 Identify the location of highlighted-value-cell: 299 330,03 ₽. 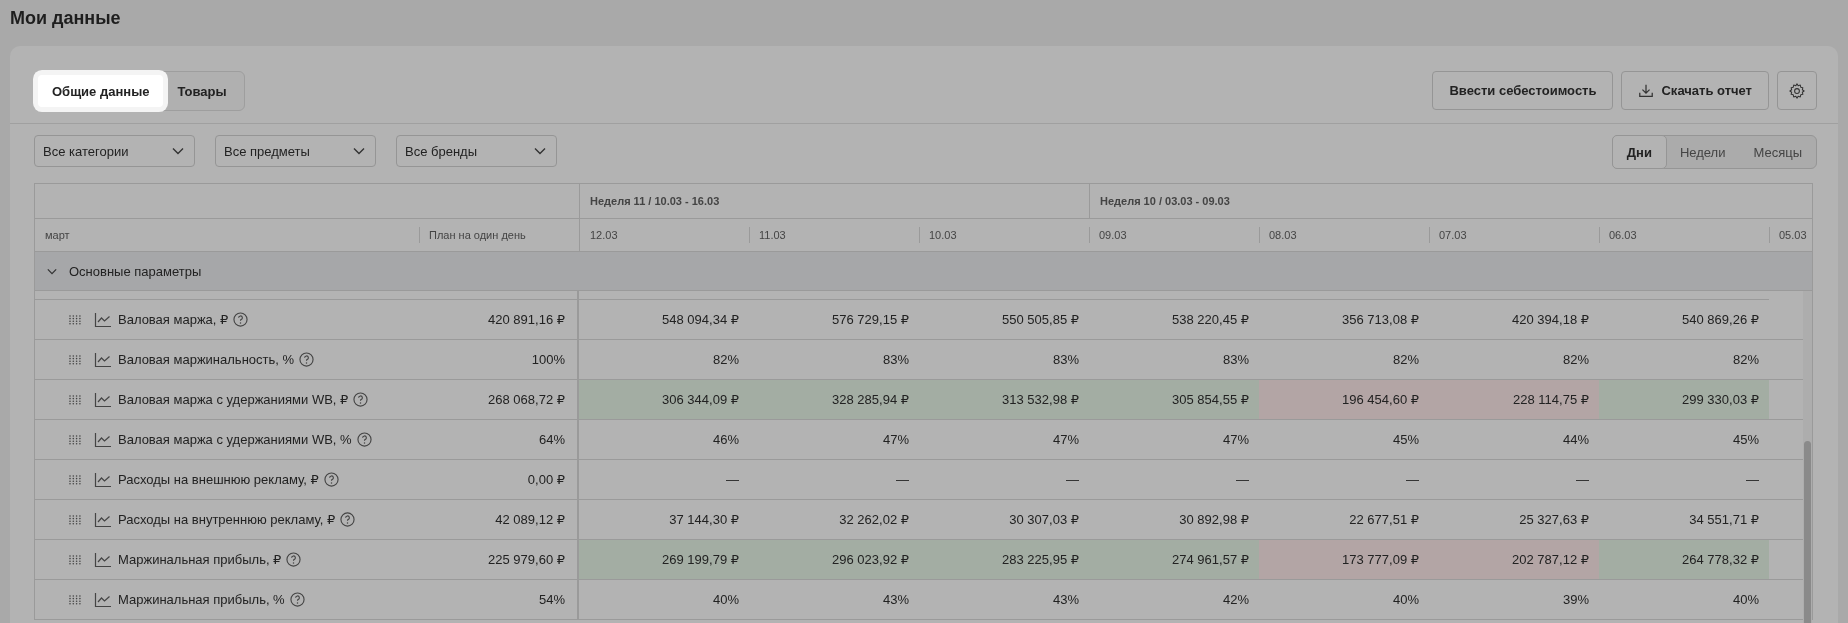
(1684, 399).